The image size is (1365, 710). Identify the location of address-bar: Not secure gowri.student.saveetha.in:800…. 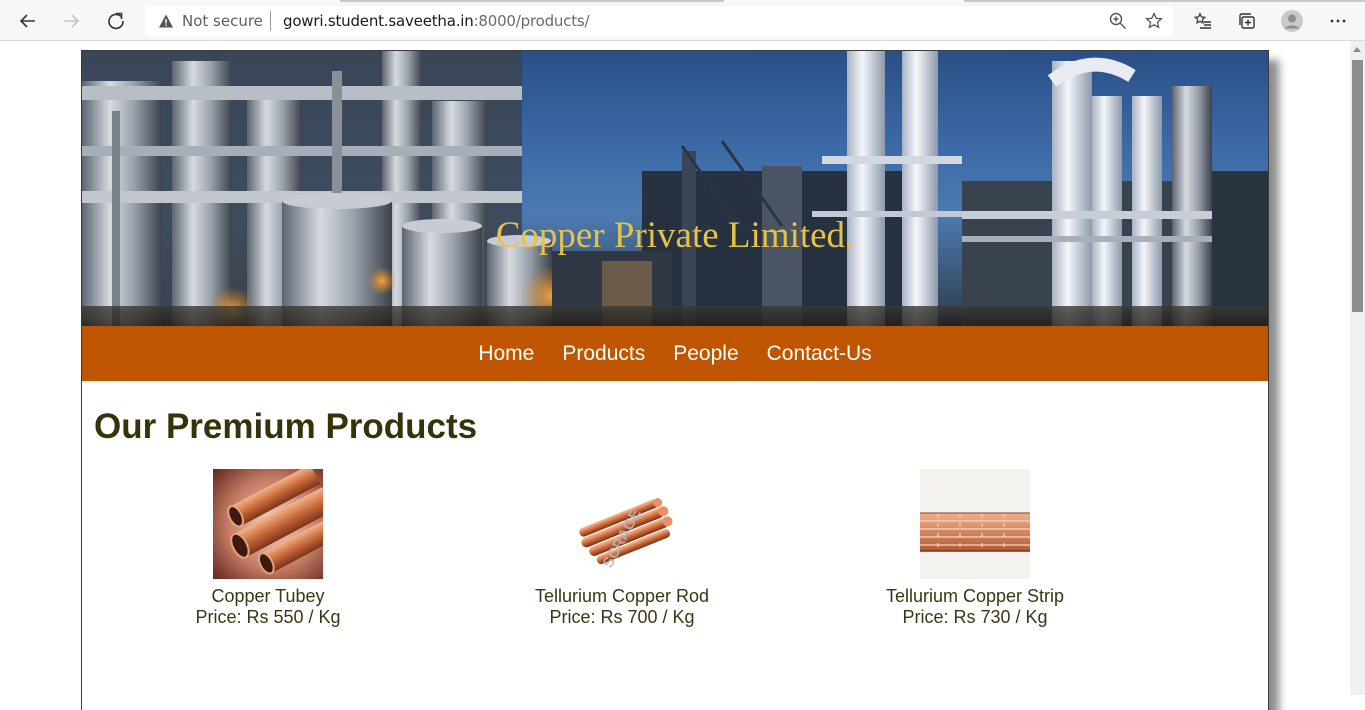
(659, 21).